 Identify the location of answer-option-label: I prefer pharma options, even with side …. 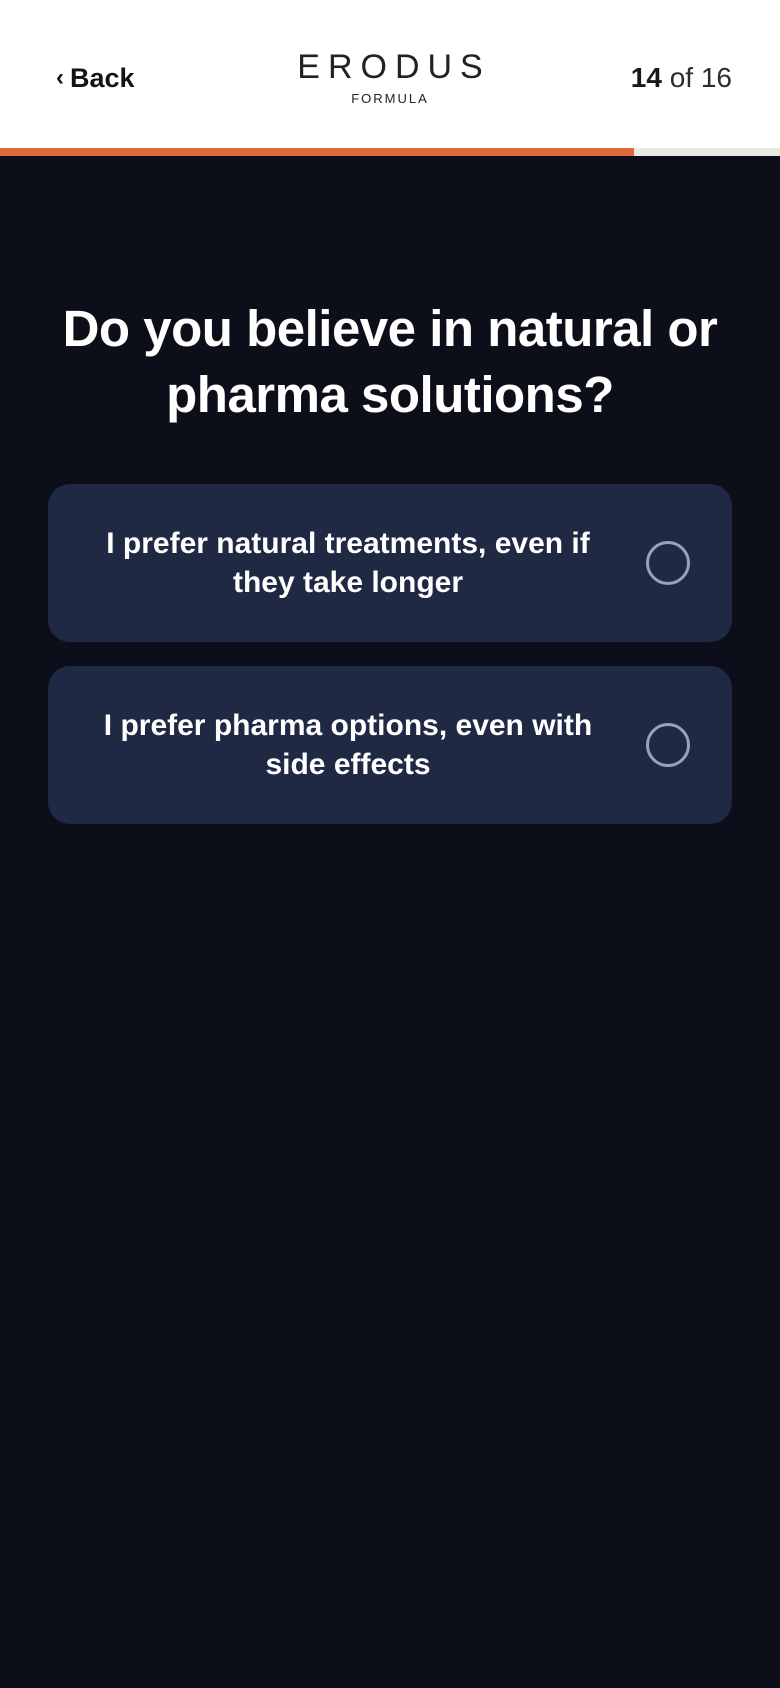
(348, 745).